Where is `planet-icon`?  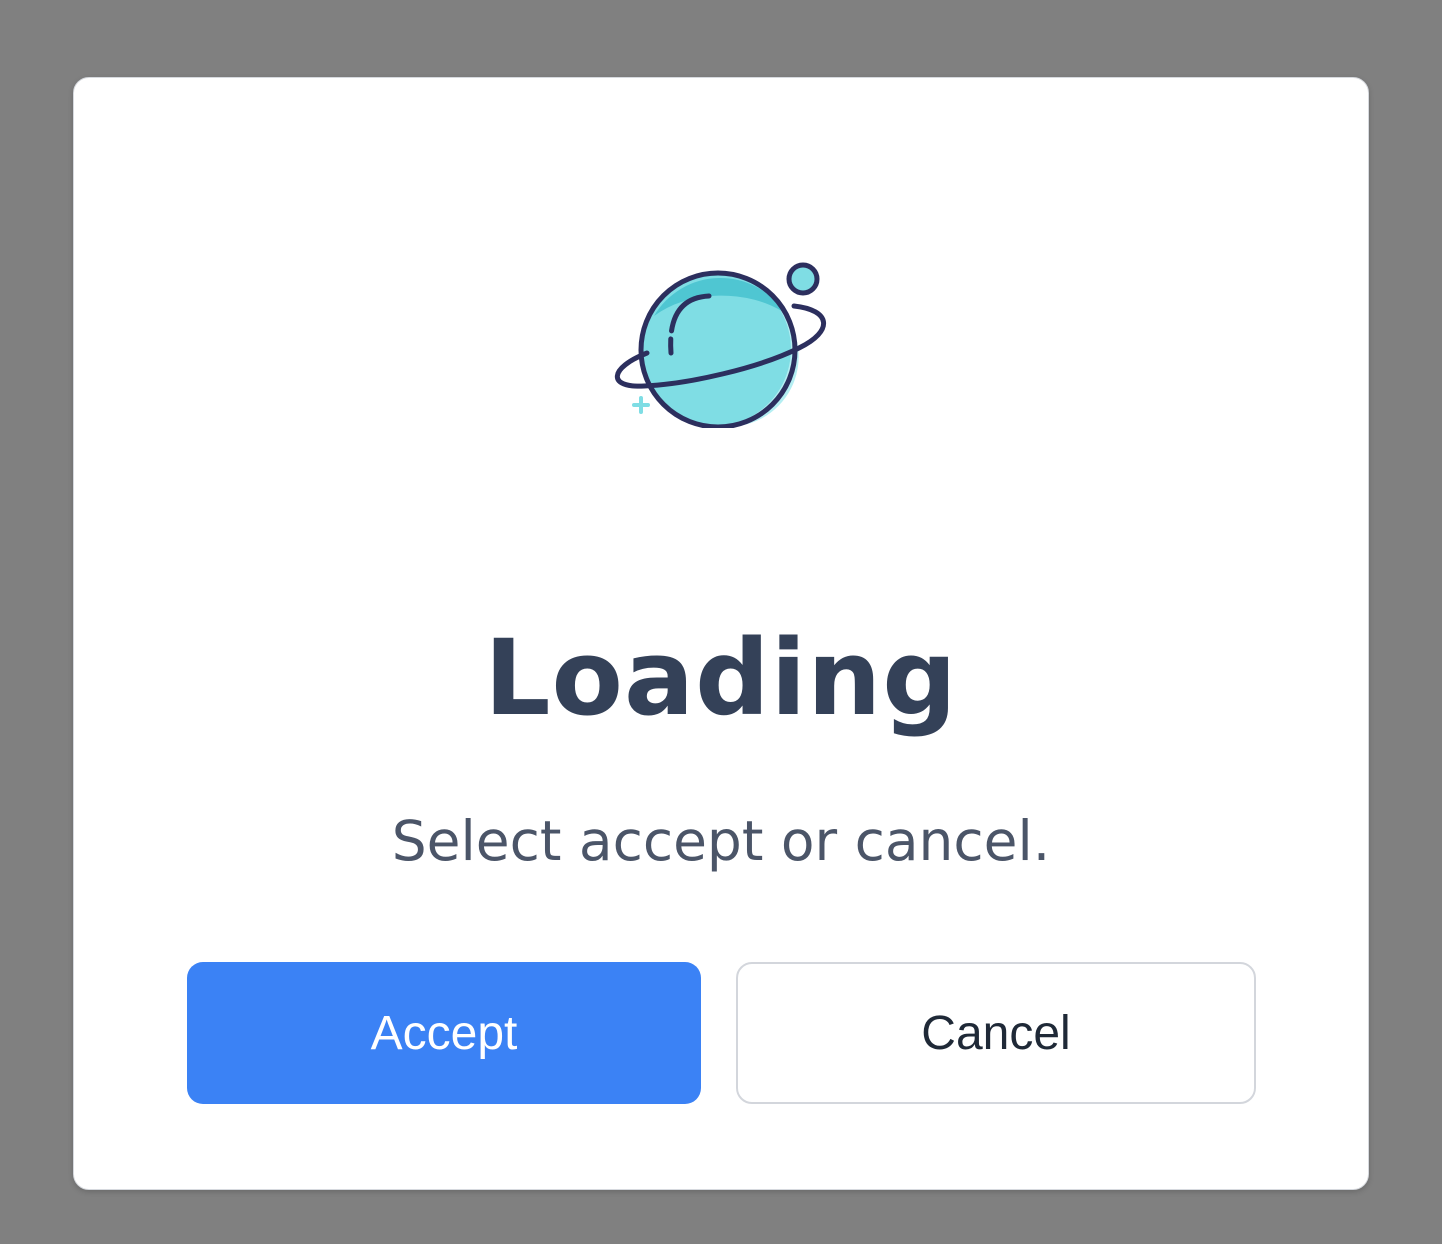
planet-icon is located at coordinates (722, 343).